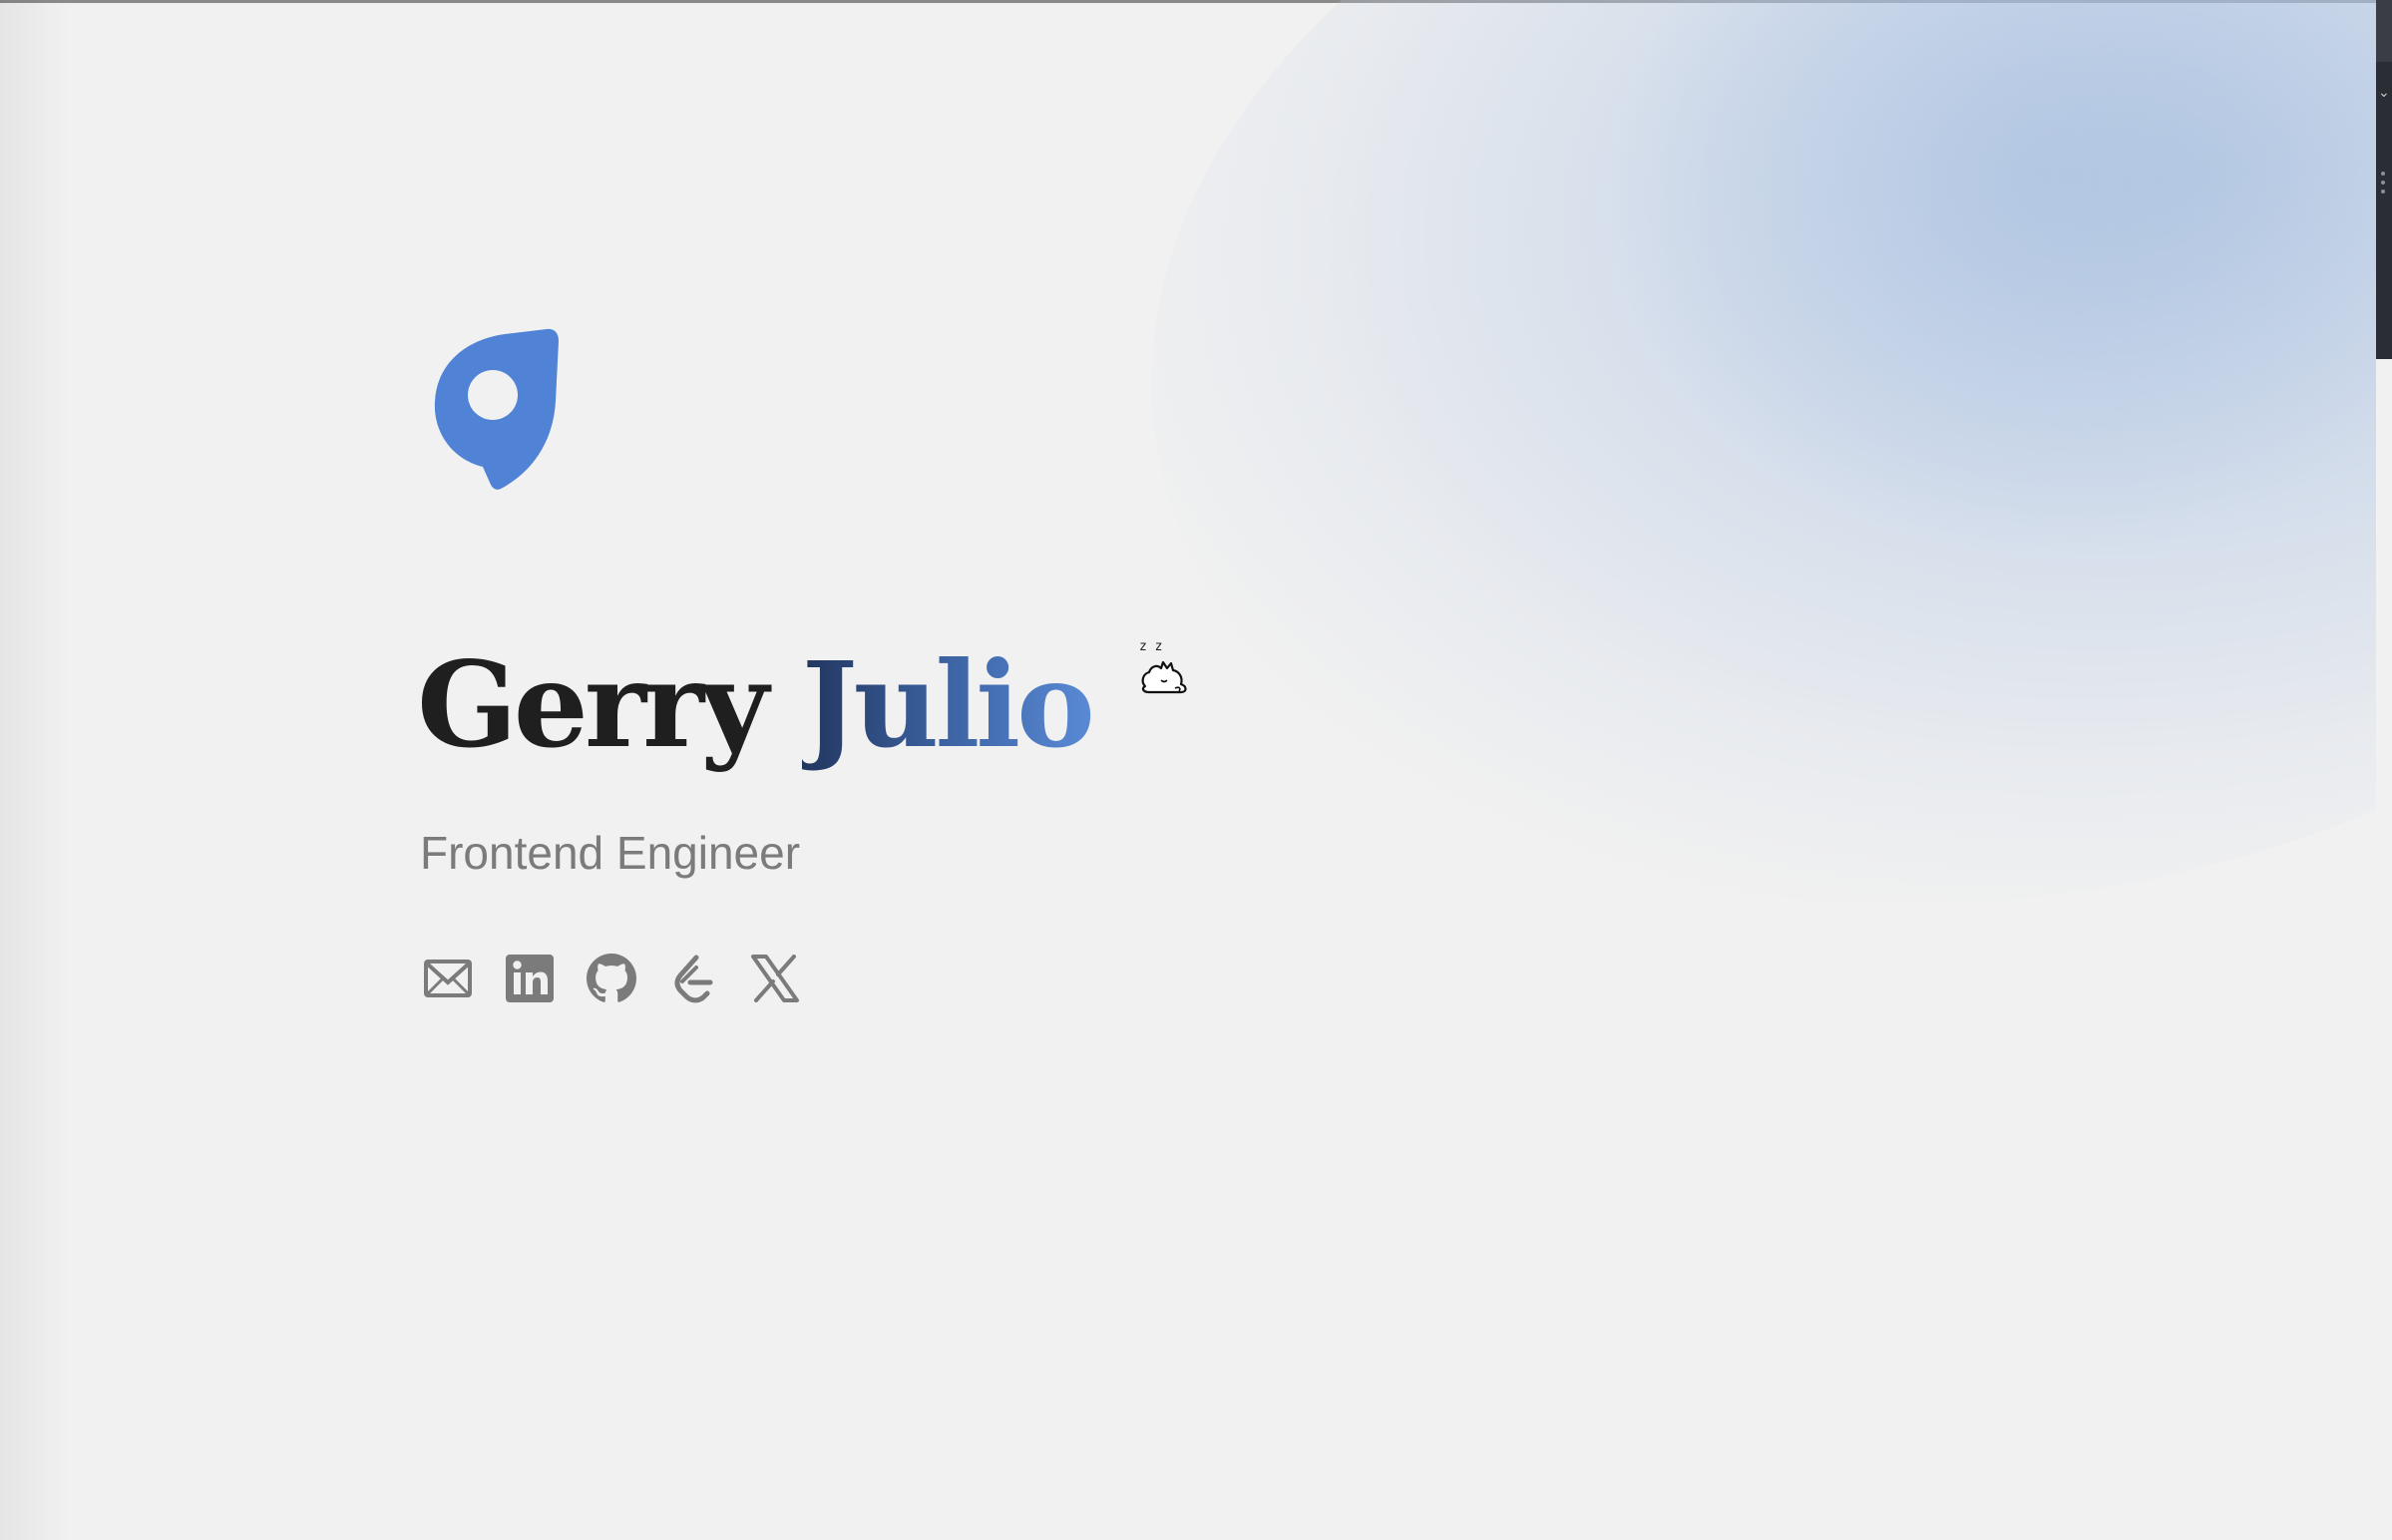 This screenshot has height=1540, width=2392. I want to click on leetcode-link, so click(693, 978).